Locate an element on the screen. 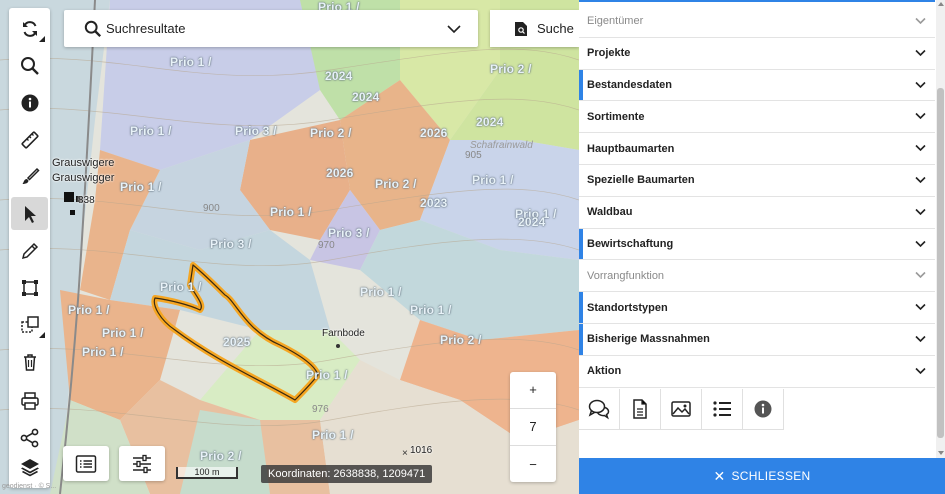 This screenshot has height=494, width=945. trash-icon is located at coordinates (29, 362).